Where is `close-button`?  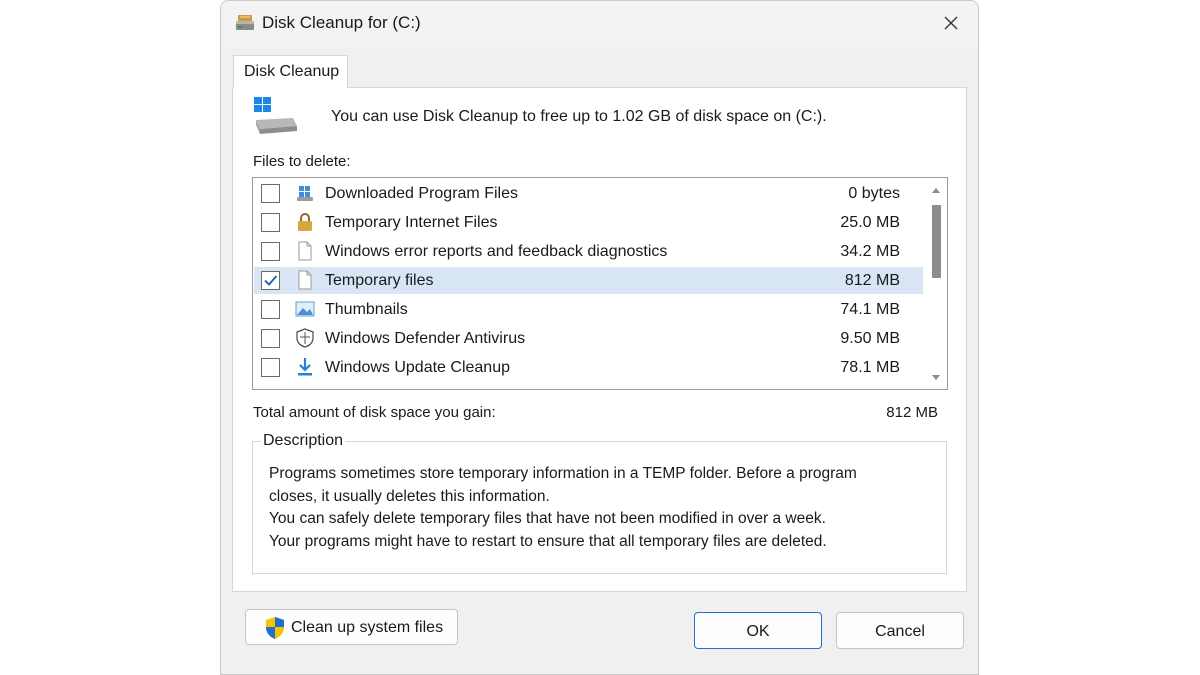 close-button is located at coordinates (951, 23).